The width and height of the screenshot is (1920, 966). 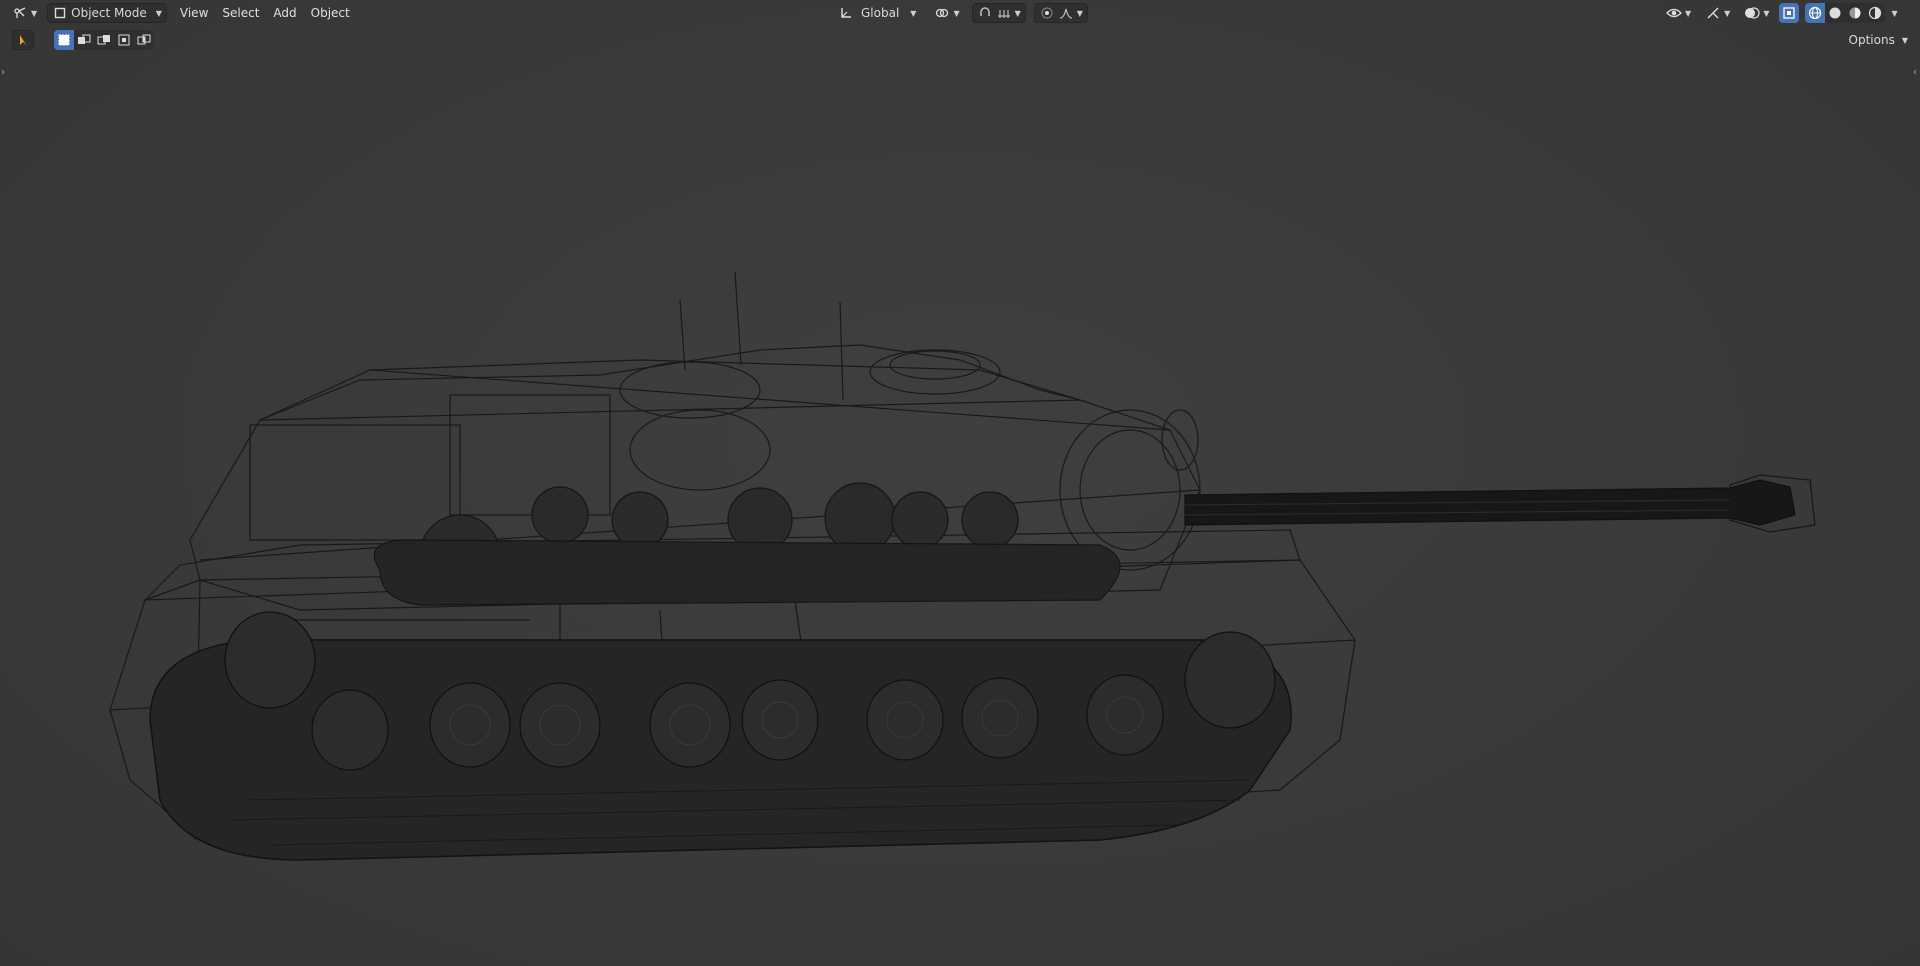 I want to click on gizmo-icon, so click(x=1713, y=13).